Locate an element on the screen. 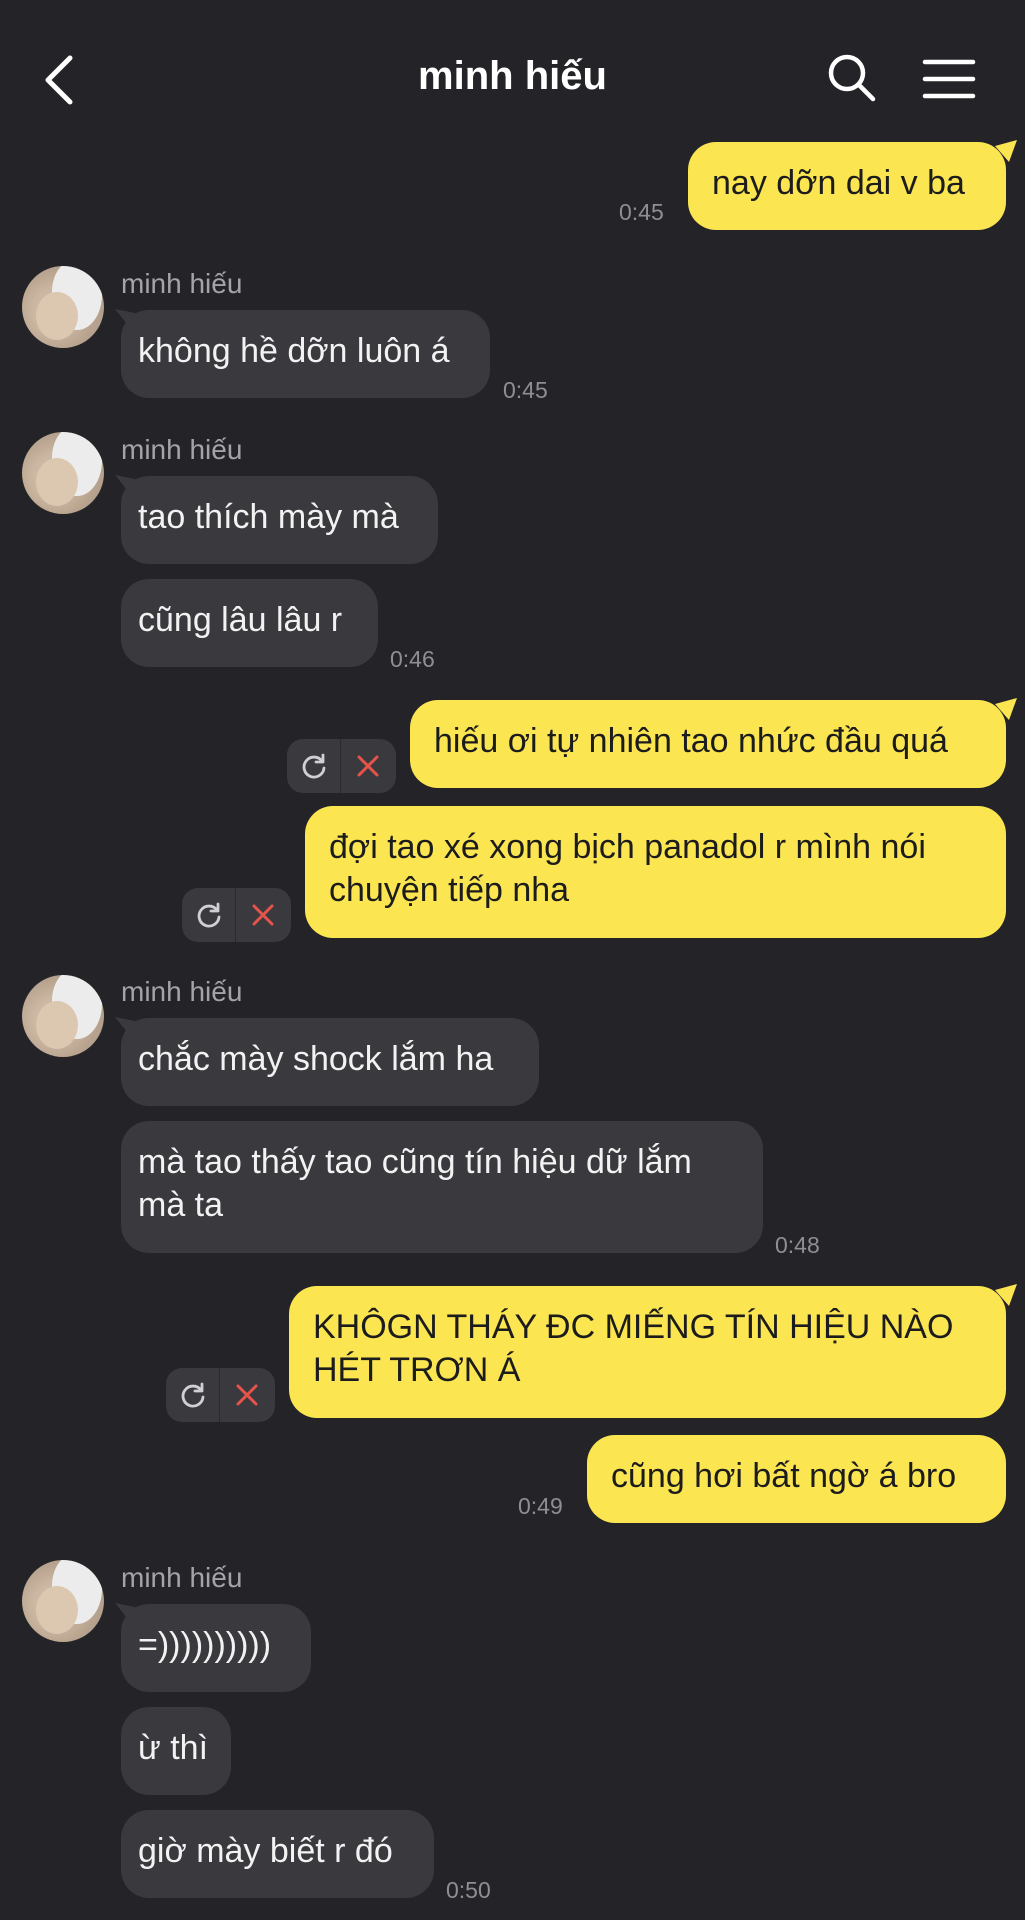 The image size is (1025, 1920). search-button is located at coordinates (852, 78).